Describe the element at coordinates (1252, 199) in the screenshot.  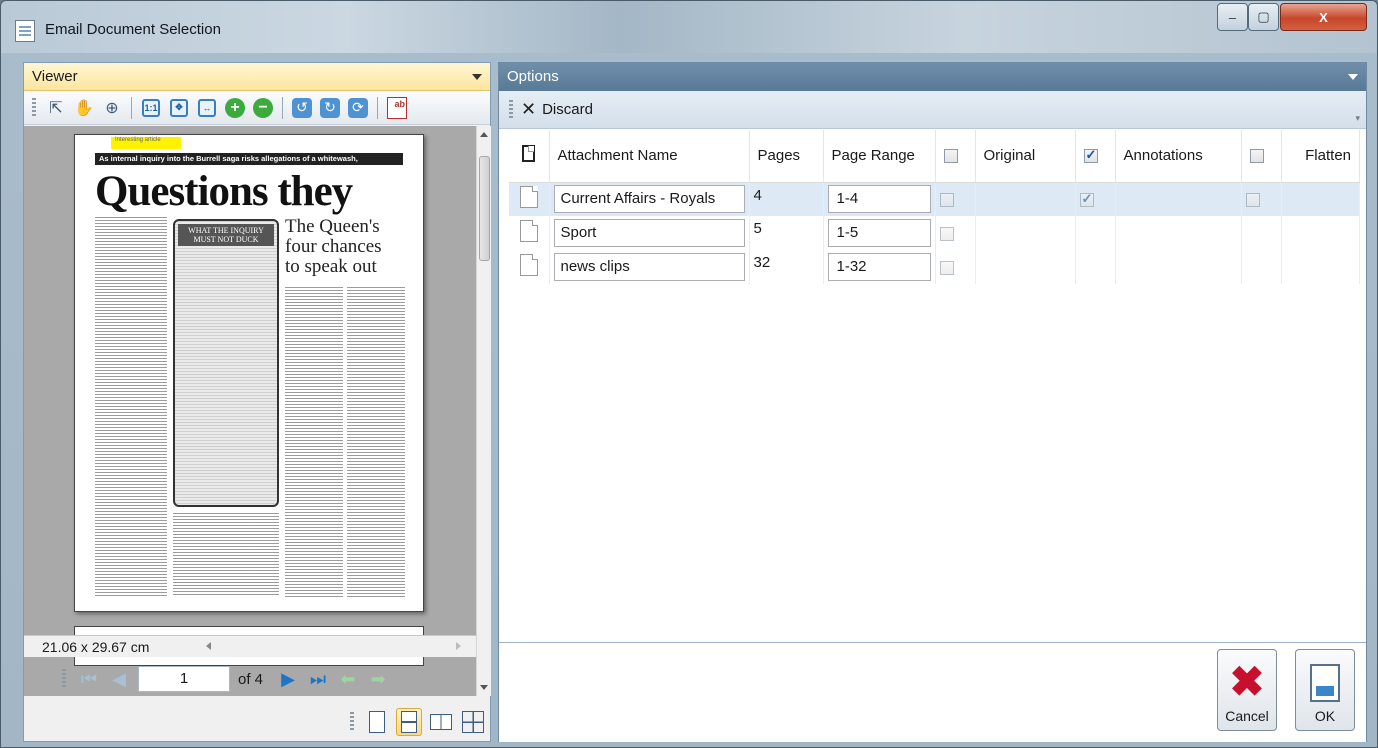
I see `flatten-checkbox` at that location.